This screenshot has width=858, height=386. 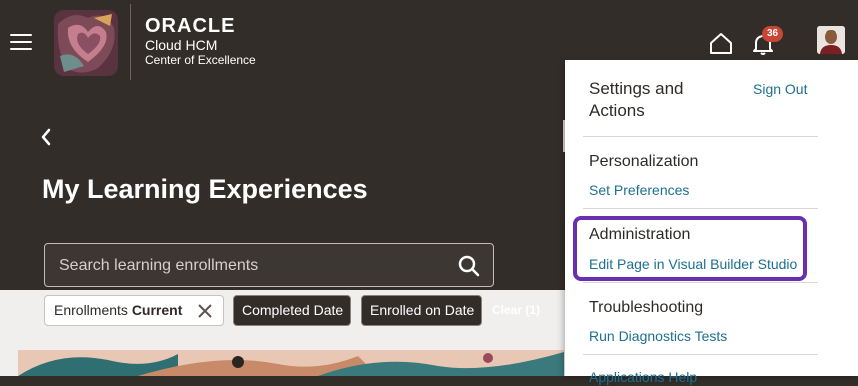 I want to click on filter-chip-enrollments: Enrollments Current, so click(x=134, y=310).